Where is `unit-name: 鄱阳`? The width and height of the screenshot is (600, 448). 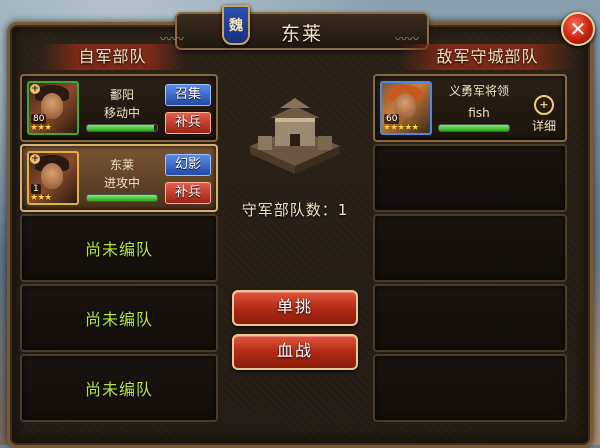
unit-name: 鄱阳 is located at coordinates (121, 95).